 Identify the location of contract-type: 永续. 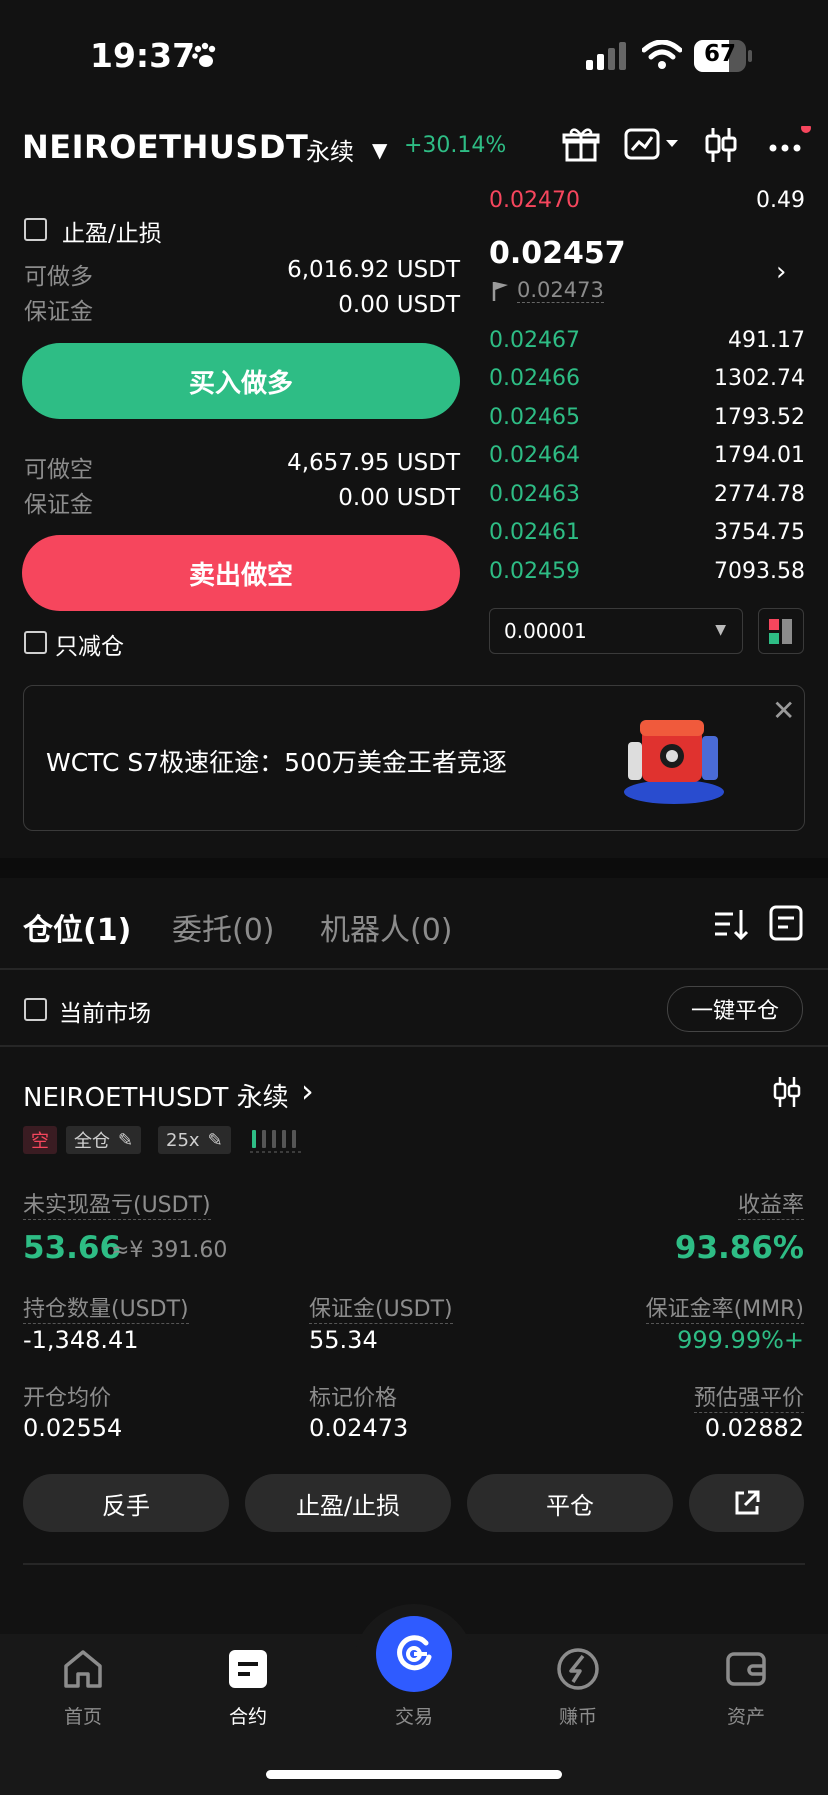
(330, 152).